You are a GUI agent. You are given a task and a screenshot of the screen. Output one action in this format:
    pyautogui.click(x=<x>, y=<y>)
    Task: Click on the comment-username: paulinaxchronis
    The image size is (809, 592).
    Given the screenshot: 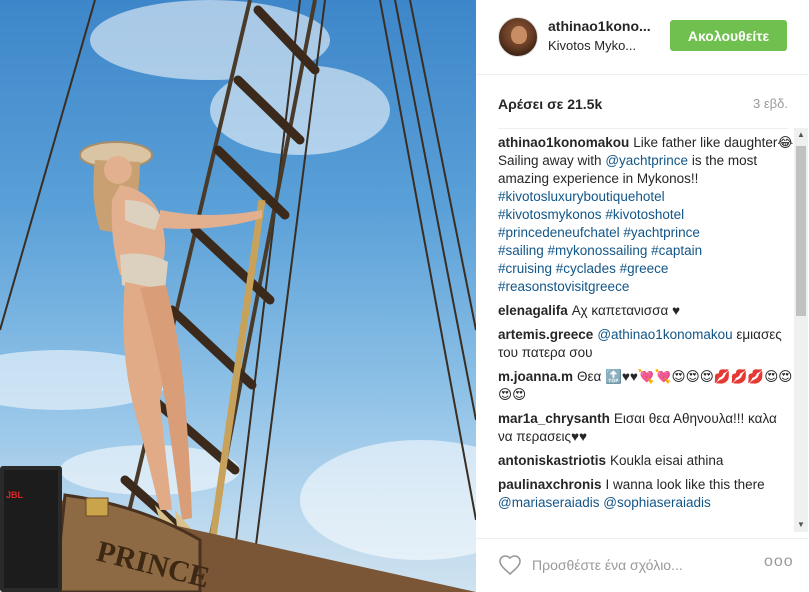 What is the action you would take?
    pyautogui.click(x=550, y=484)
    